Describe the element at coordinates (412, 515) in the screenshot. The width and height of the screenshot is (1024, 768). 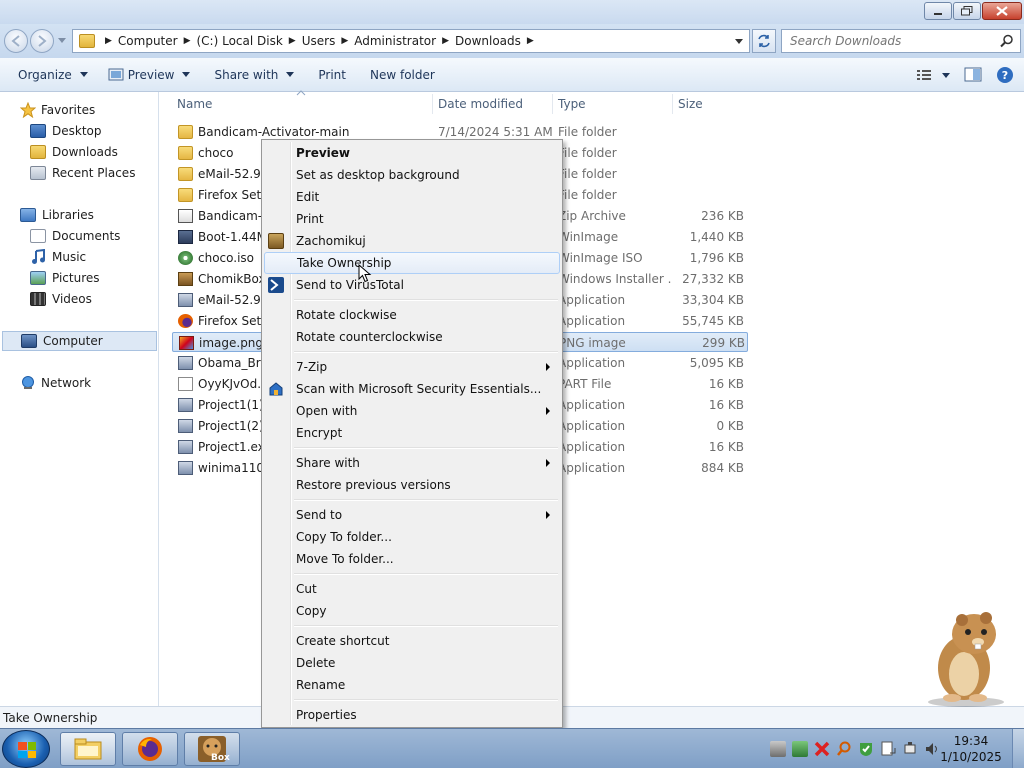
I see `menu-item-send-to: Send to` at that location.